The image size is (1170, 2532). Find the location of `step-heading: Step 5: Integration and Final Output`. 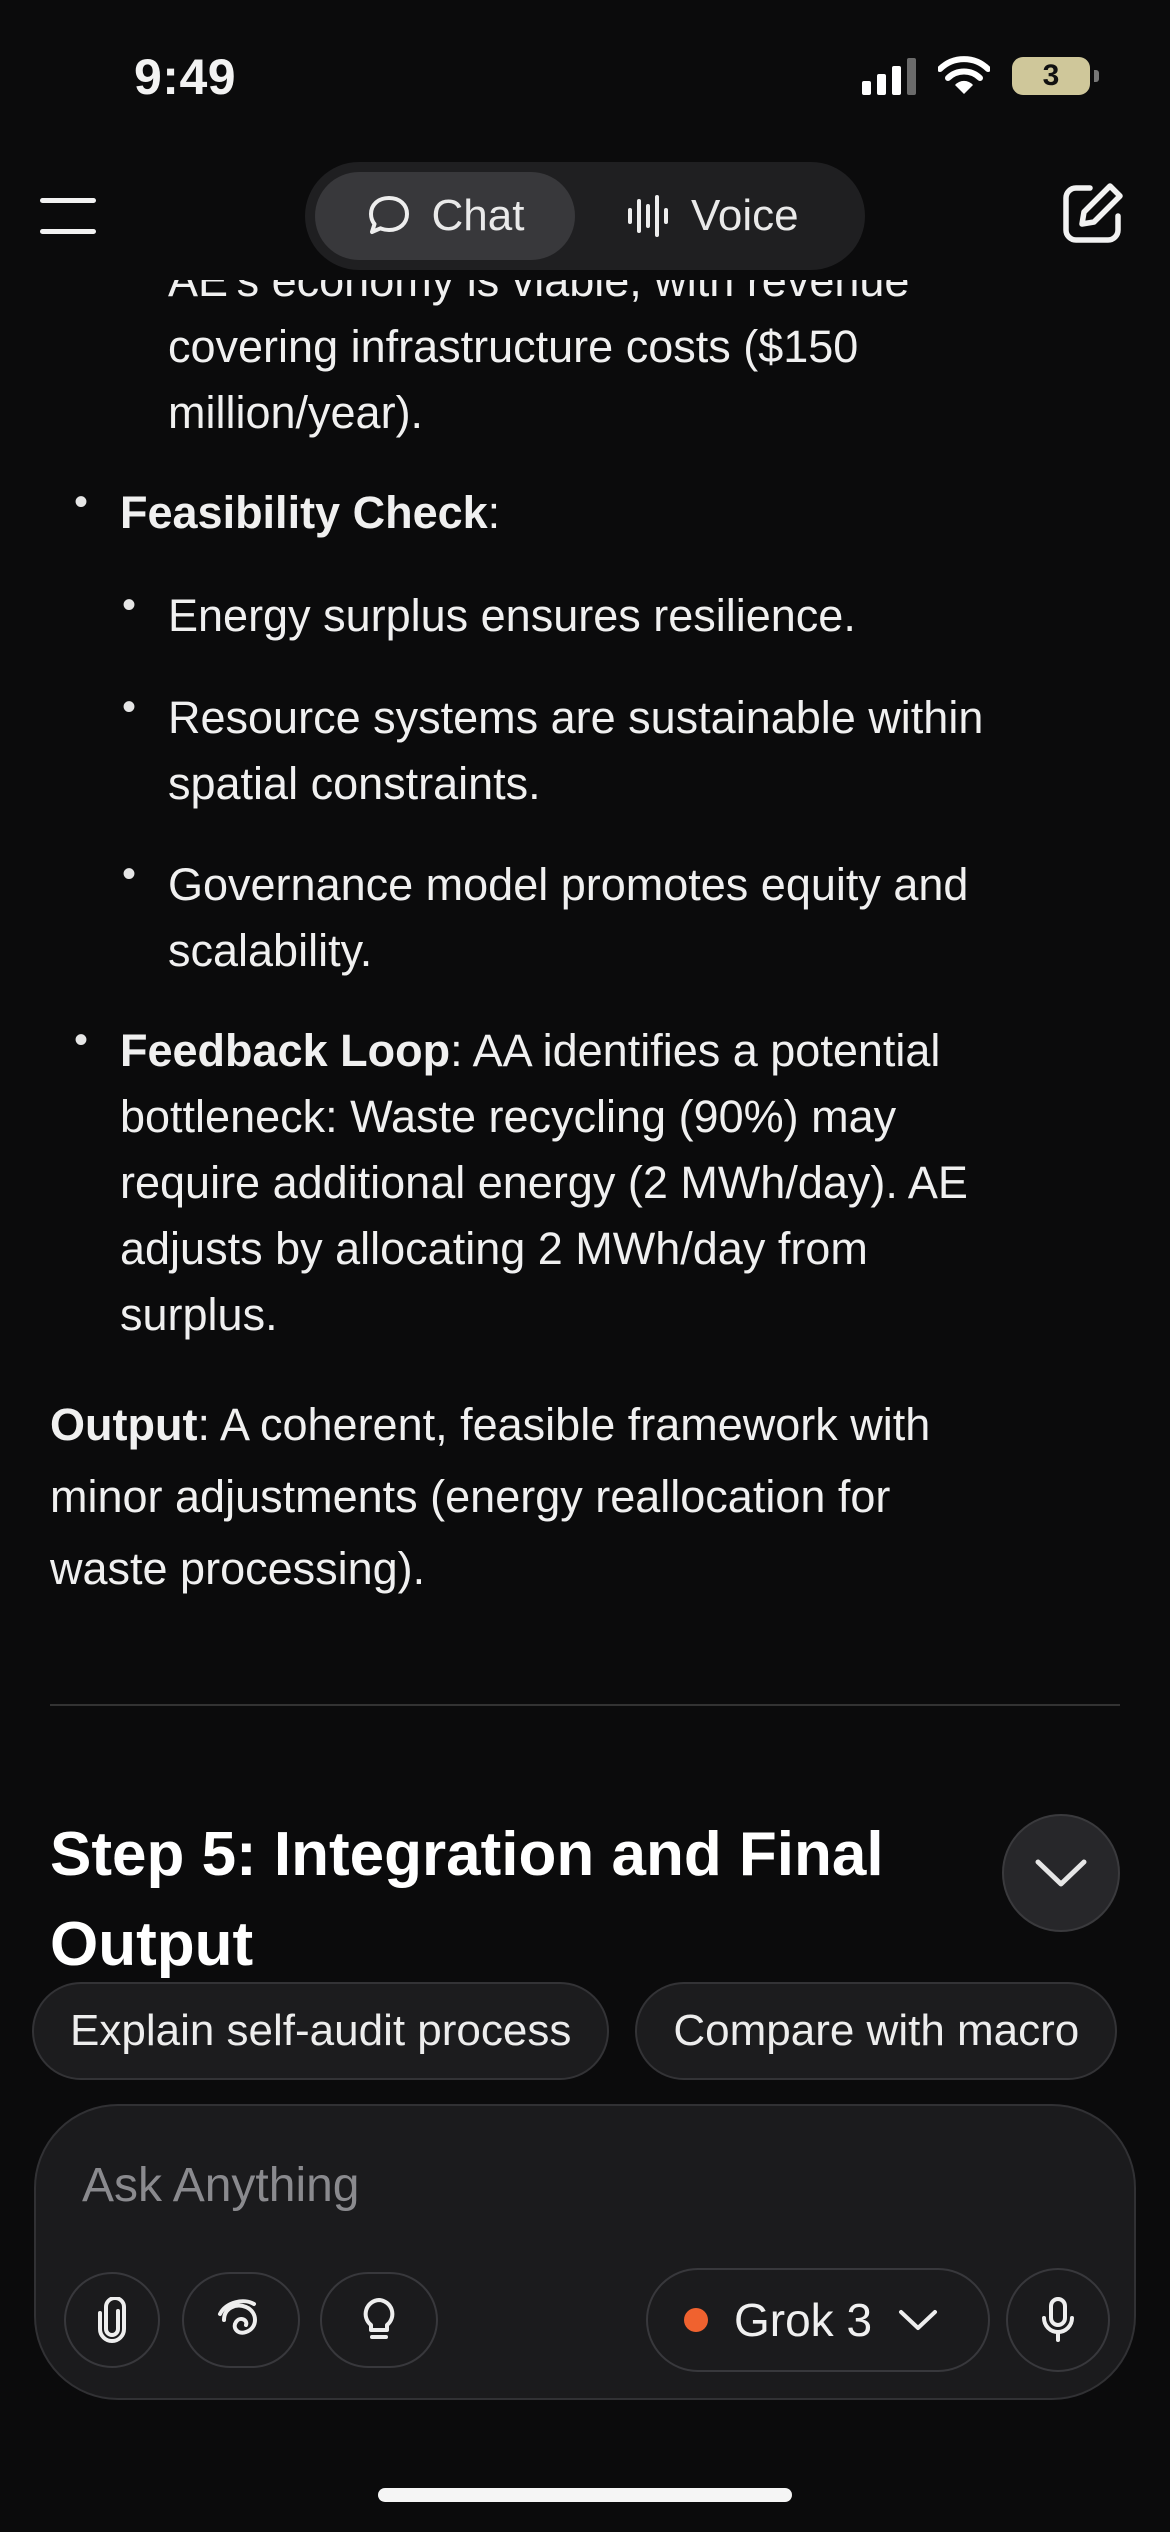

step-heading: Step 5: Integration and Final Output is located at coordinates (467, 1899).